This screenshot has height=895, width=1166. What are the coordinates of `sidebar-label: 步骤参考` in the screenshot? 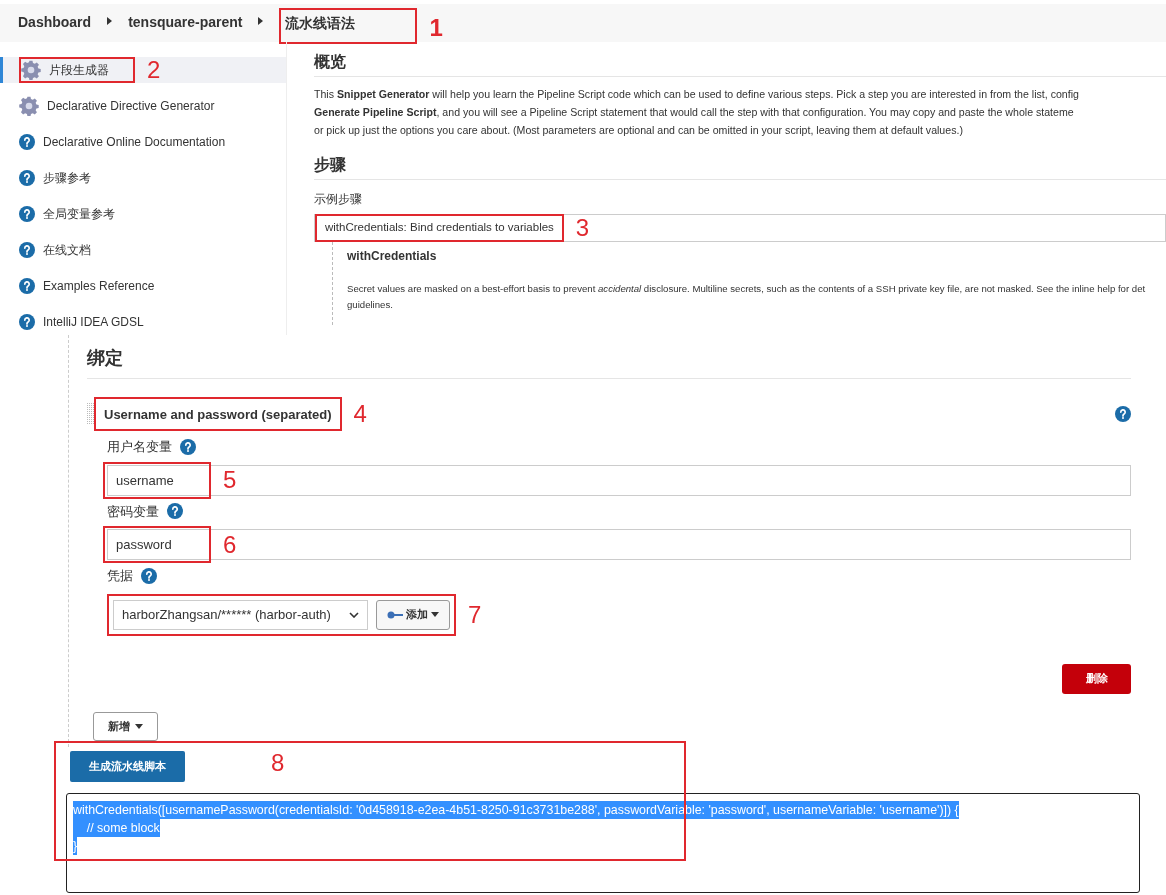 It's located at (67, 178).